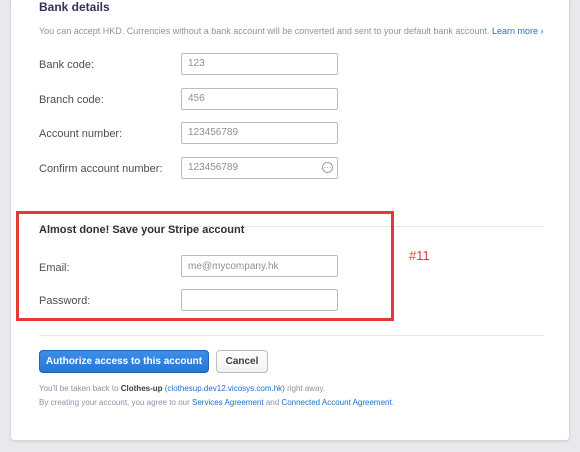  What do you see at coordinates (81, 134) in the screenshot?
I see `account-number-label: Account number:` at bounding box center [81, 134].